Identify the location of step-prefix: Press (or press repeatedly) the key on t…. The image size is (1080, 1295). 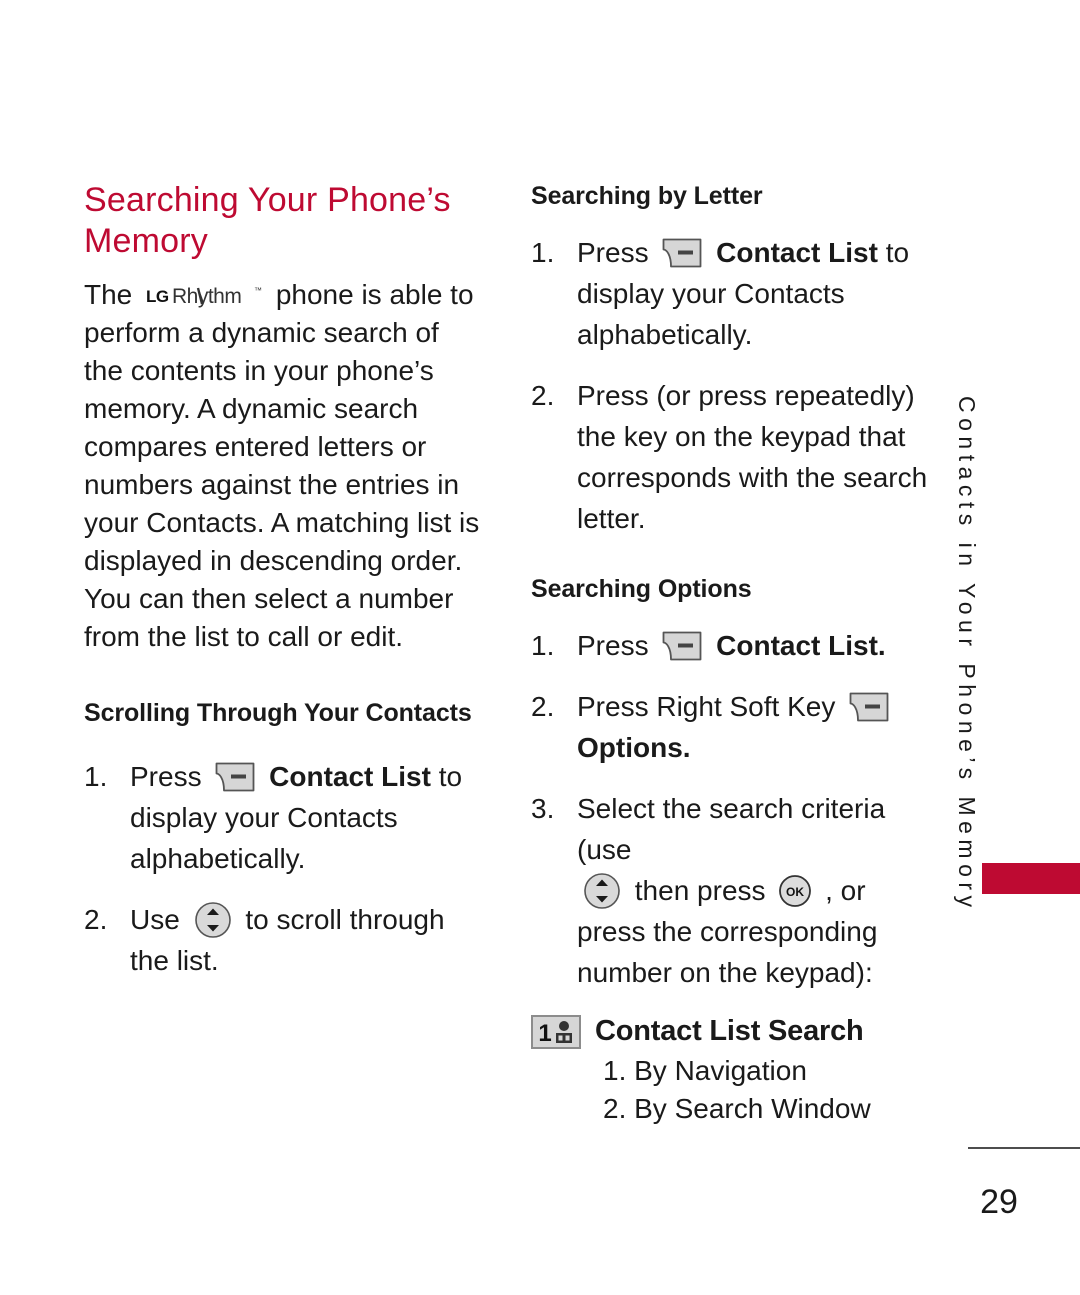
(752, 457).